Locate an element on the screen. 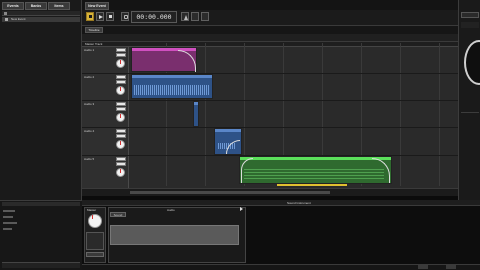 The width and height of the screenshot is (480, 270). event-list-item: New Event is located at coordinates (41, 19).